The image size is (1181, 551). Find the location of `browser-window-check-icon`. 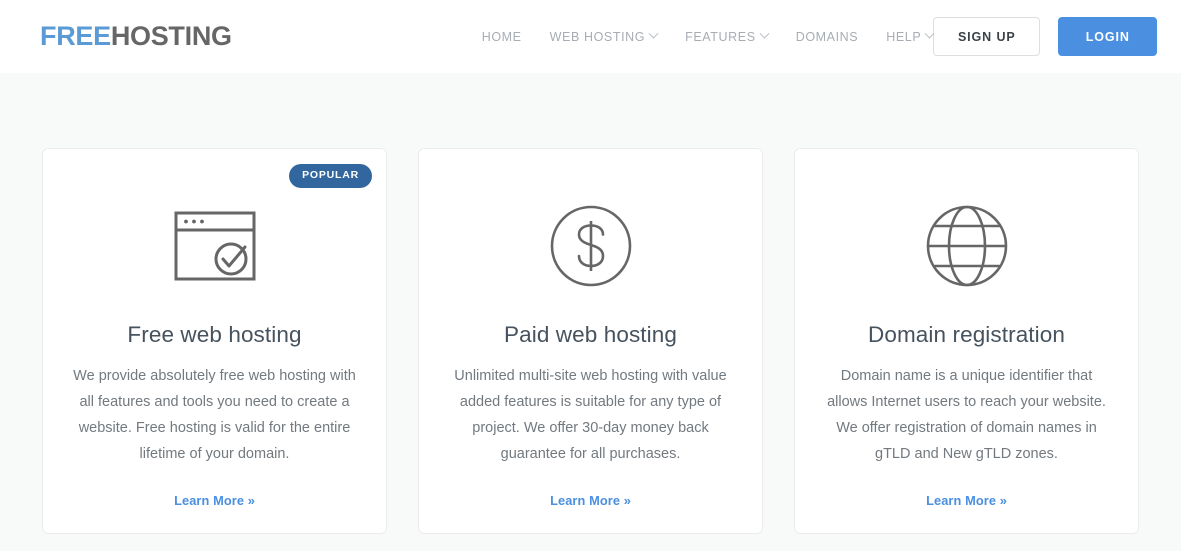

browser-window-check-icon is located at coordinates (215, 246).